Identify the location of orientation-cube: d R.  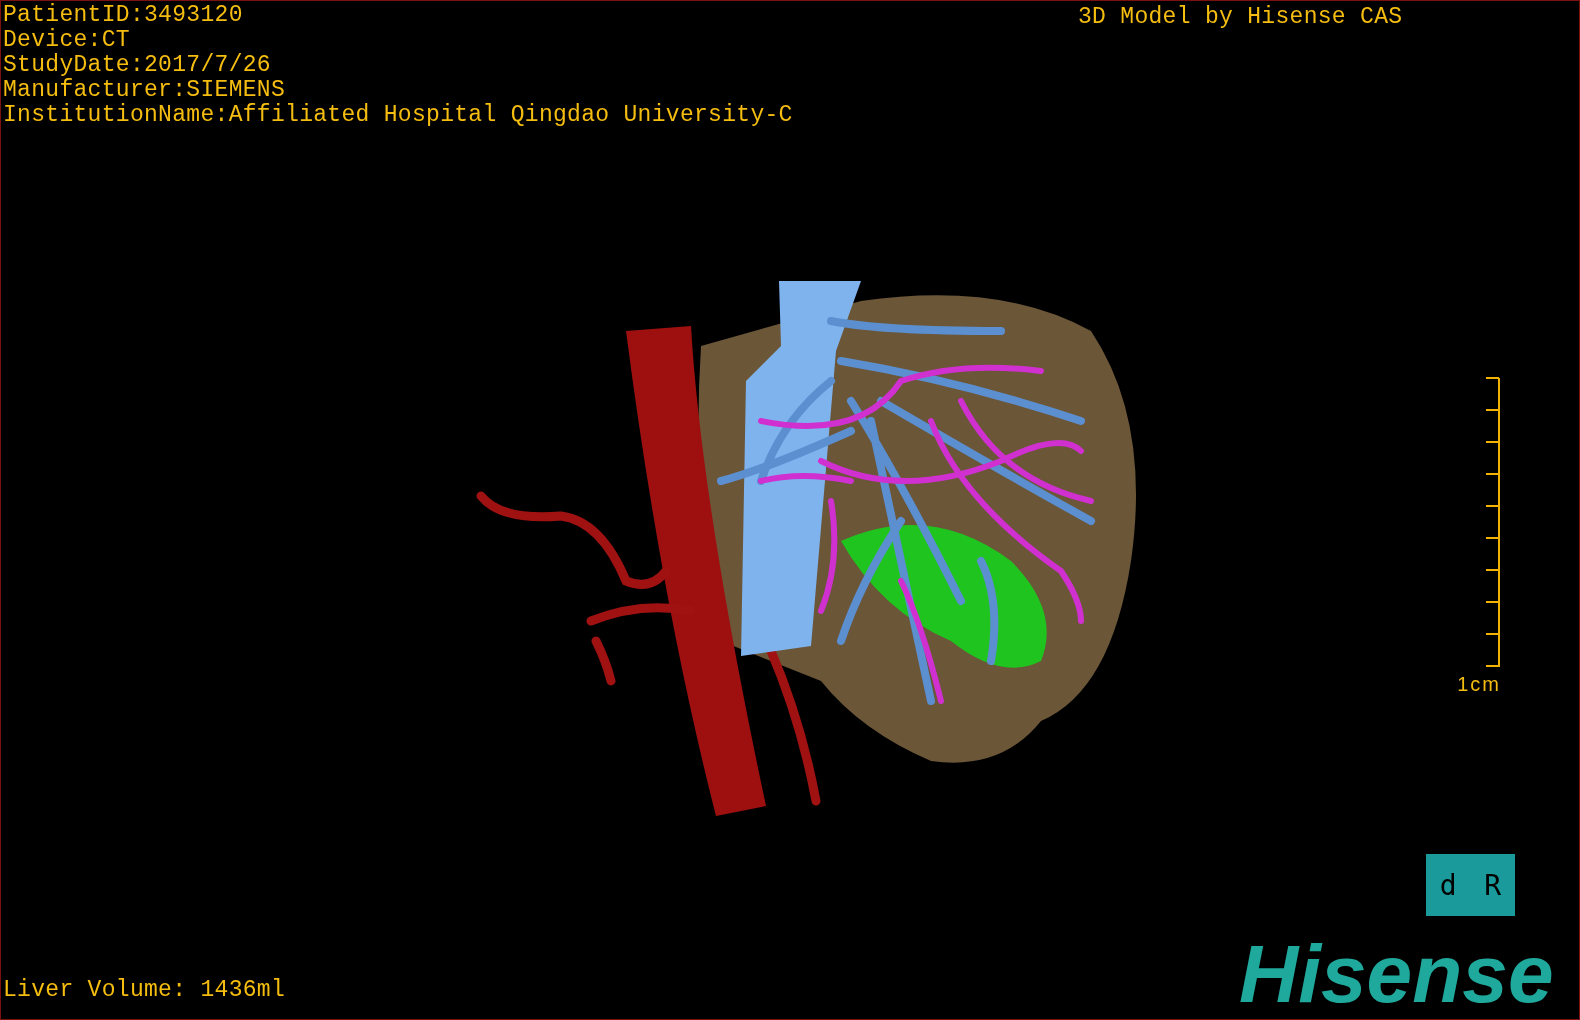
(1470, 885).